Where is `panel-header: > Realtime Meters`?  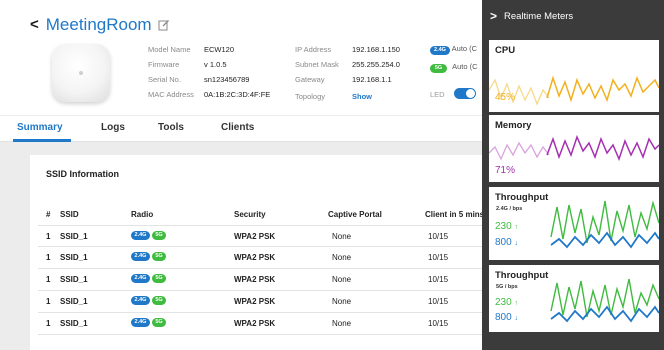
panel-header: > Realtime Meters is located at coordinates (573, 17).